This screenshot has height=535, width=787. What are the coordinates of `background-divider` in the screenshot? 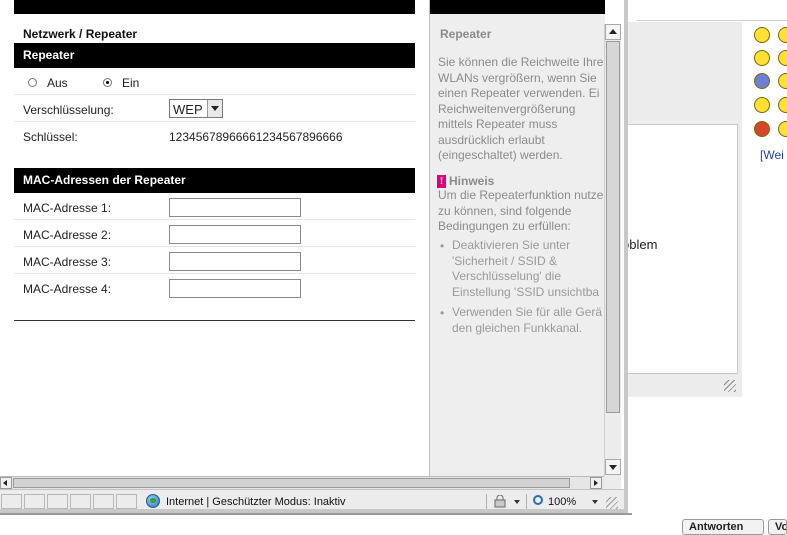 It's located at (711, 20).